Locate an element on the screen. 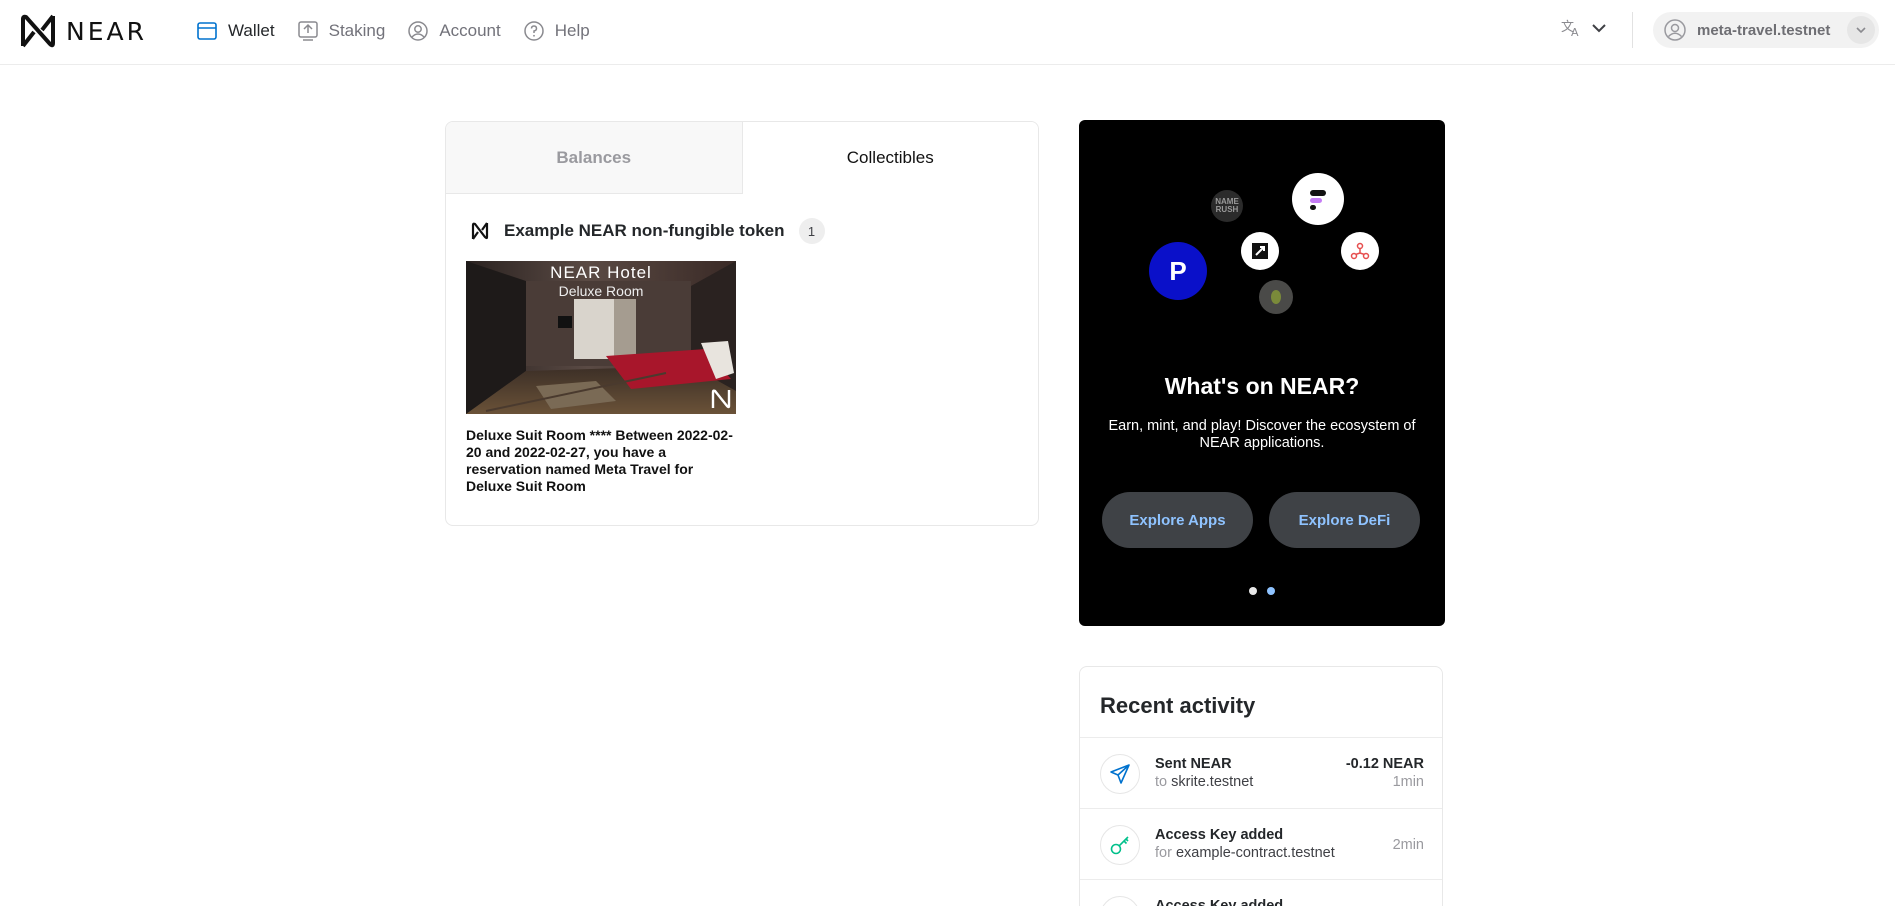 The height and width of the screenshot is (906, 1895). svg-text: A is located at coordinates (1575, 32).